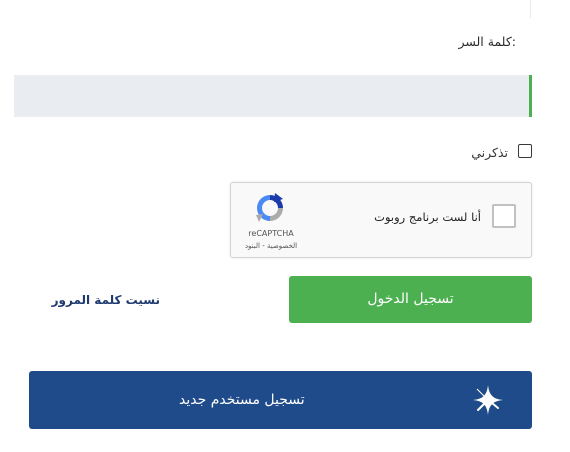 The image size is (570, 452). What do you see at coordinates (488, 400) in the screenshot?
I see `sparkle-icon` at bounding box center [488, 400].